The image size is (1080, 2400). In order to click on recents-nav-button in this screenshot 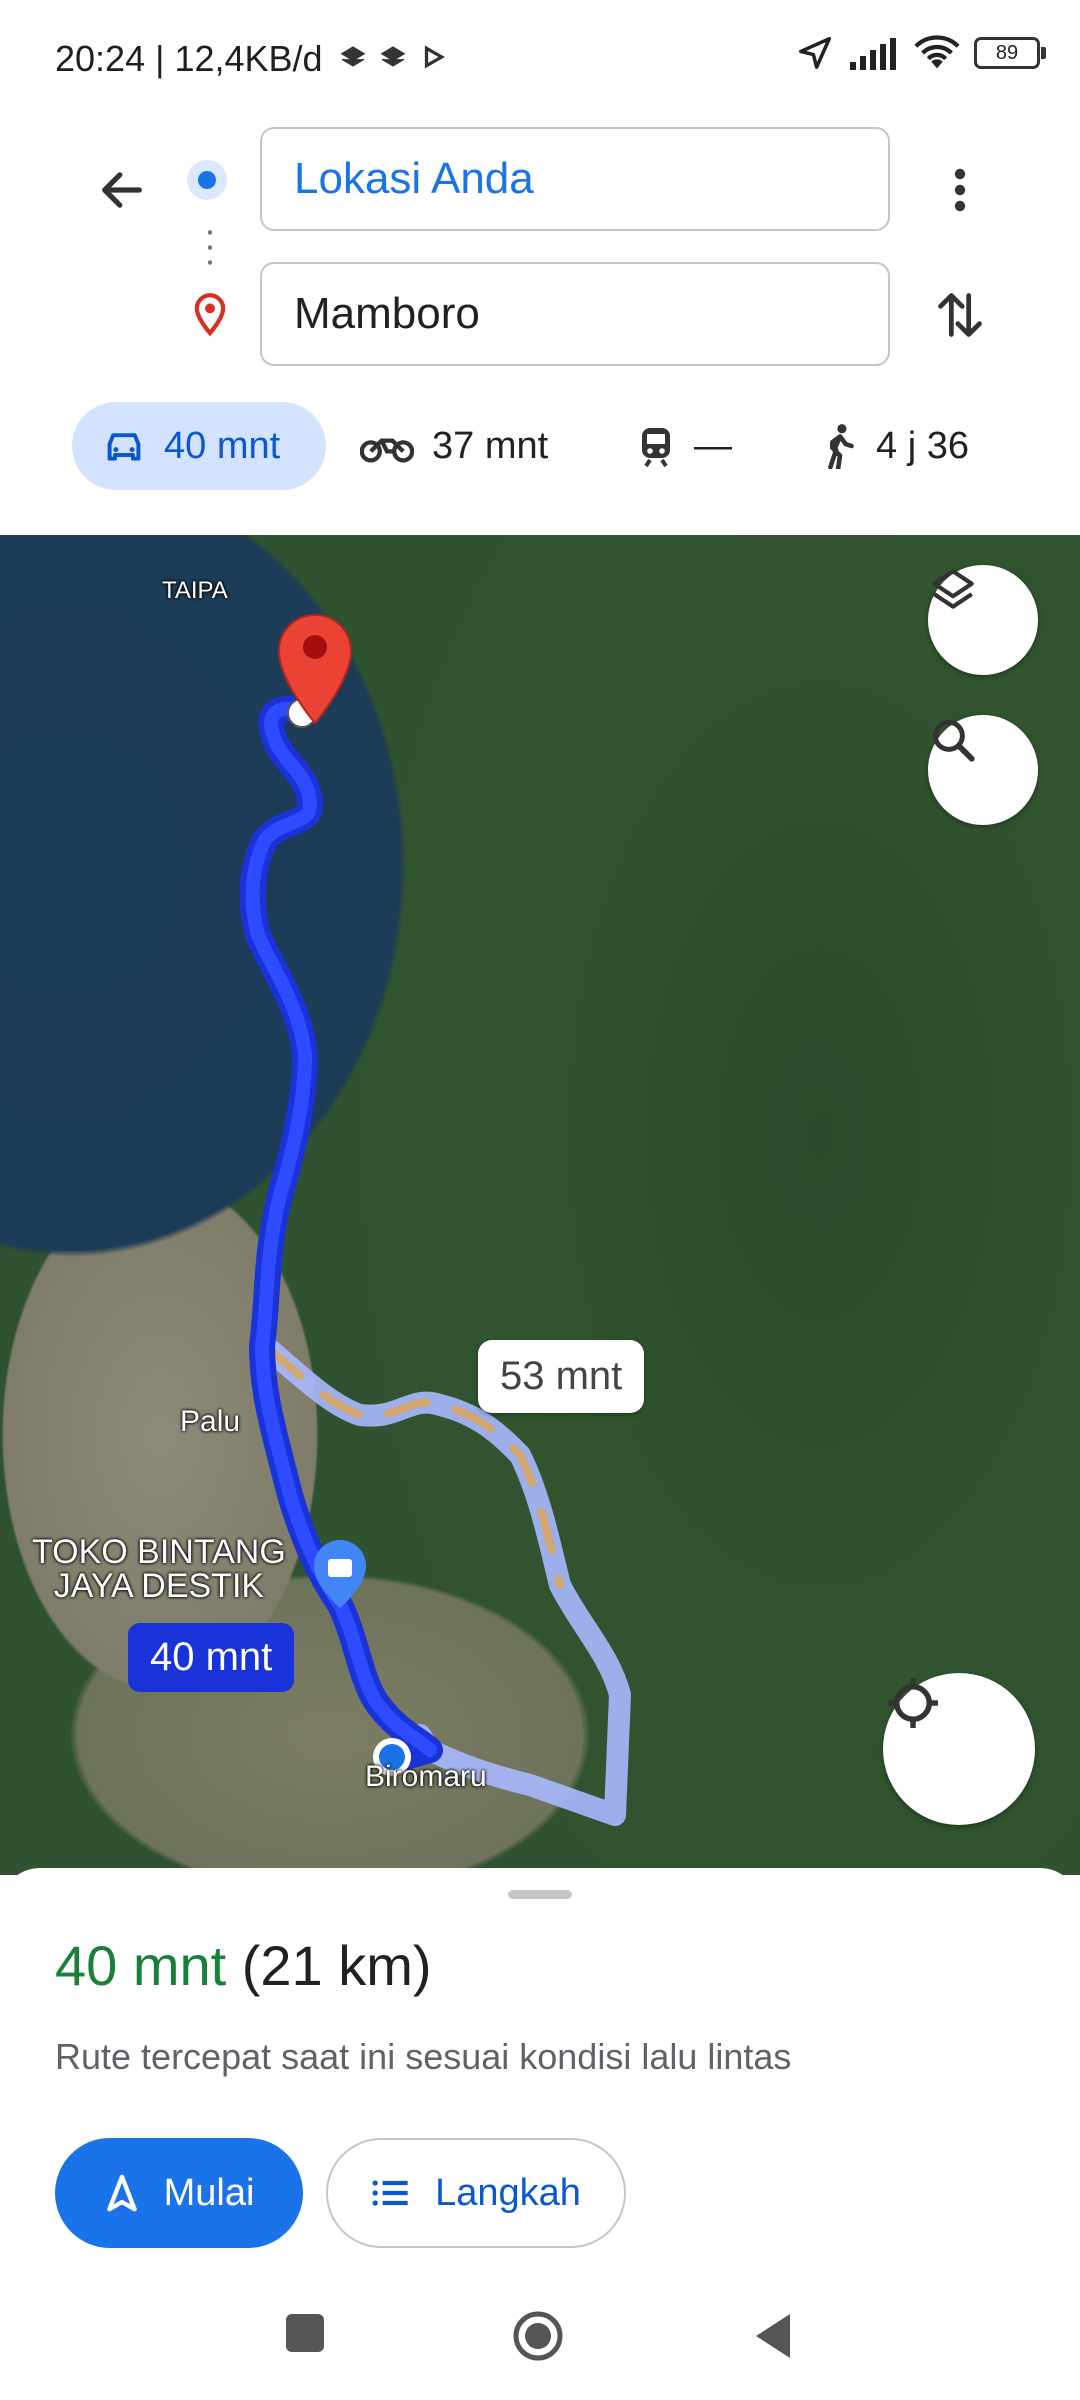, I will do `click(305, 2333)`.